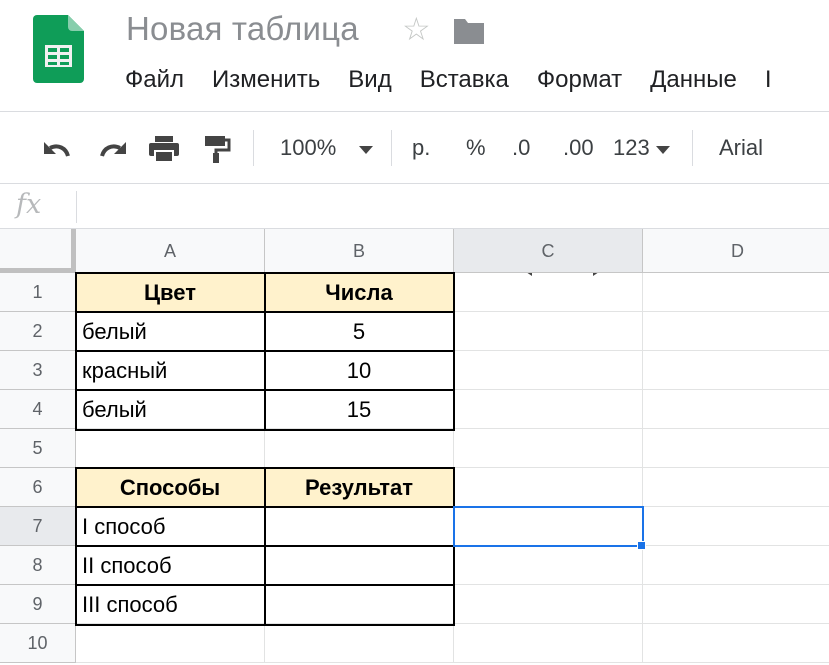  What do you see at coordinates (164, 149) in the screenshot?
I see `print-icon` at bounding box center [164, 149].